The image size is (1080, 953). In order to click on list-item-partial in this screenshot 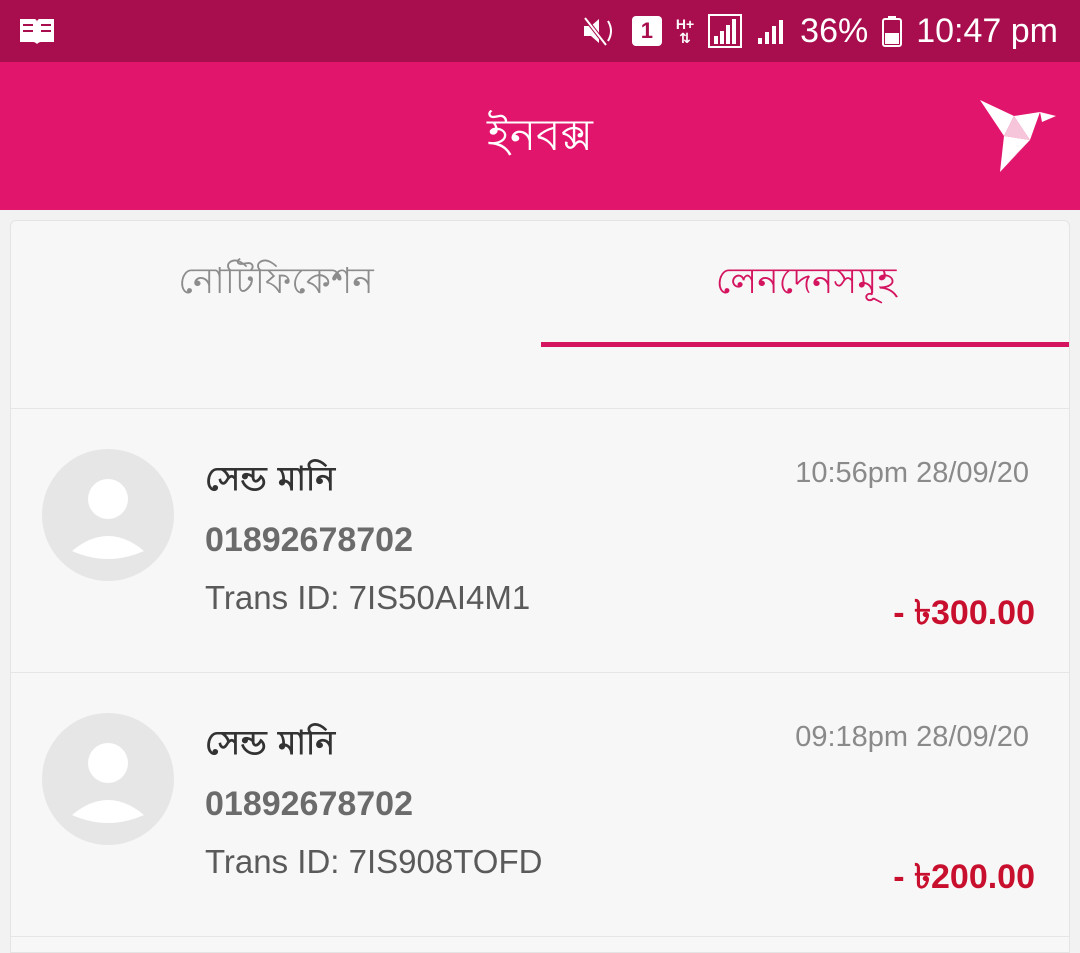, I will do `click(540, 378)`.